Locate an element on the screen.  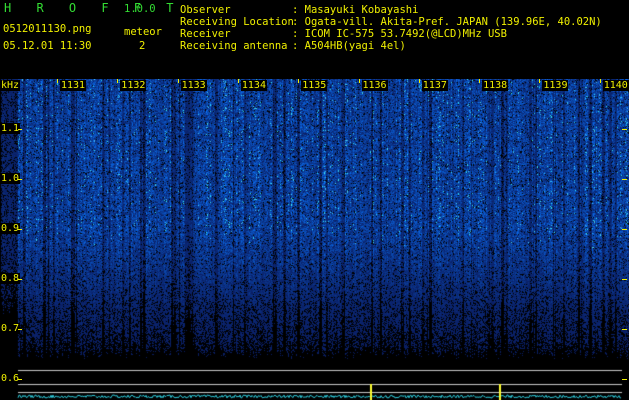
time-tick-label: 1136 is located at coordinates (374, 85).